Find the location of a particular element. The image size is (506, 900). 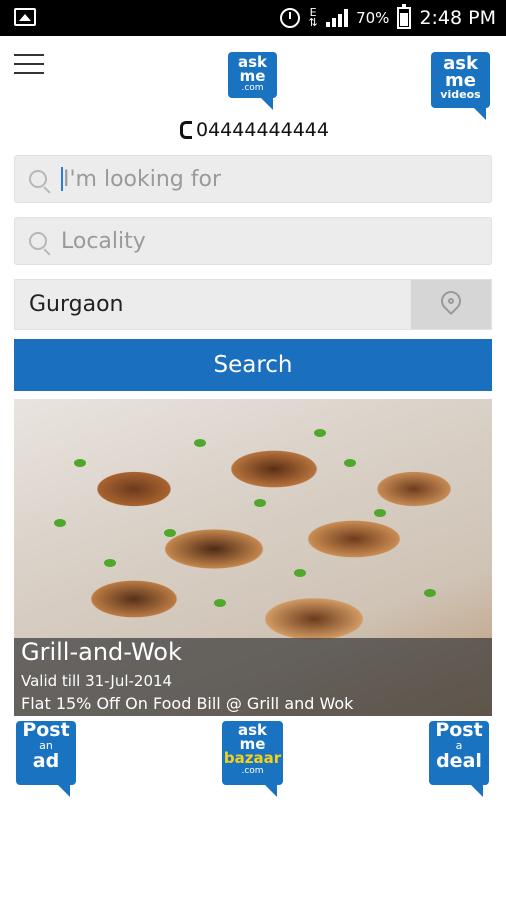

deal-title: Grill-and-Wok is located at coordinates (101, 652).